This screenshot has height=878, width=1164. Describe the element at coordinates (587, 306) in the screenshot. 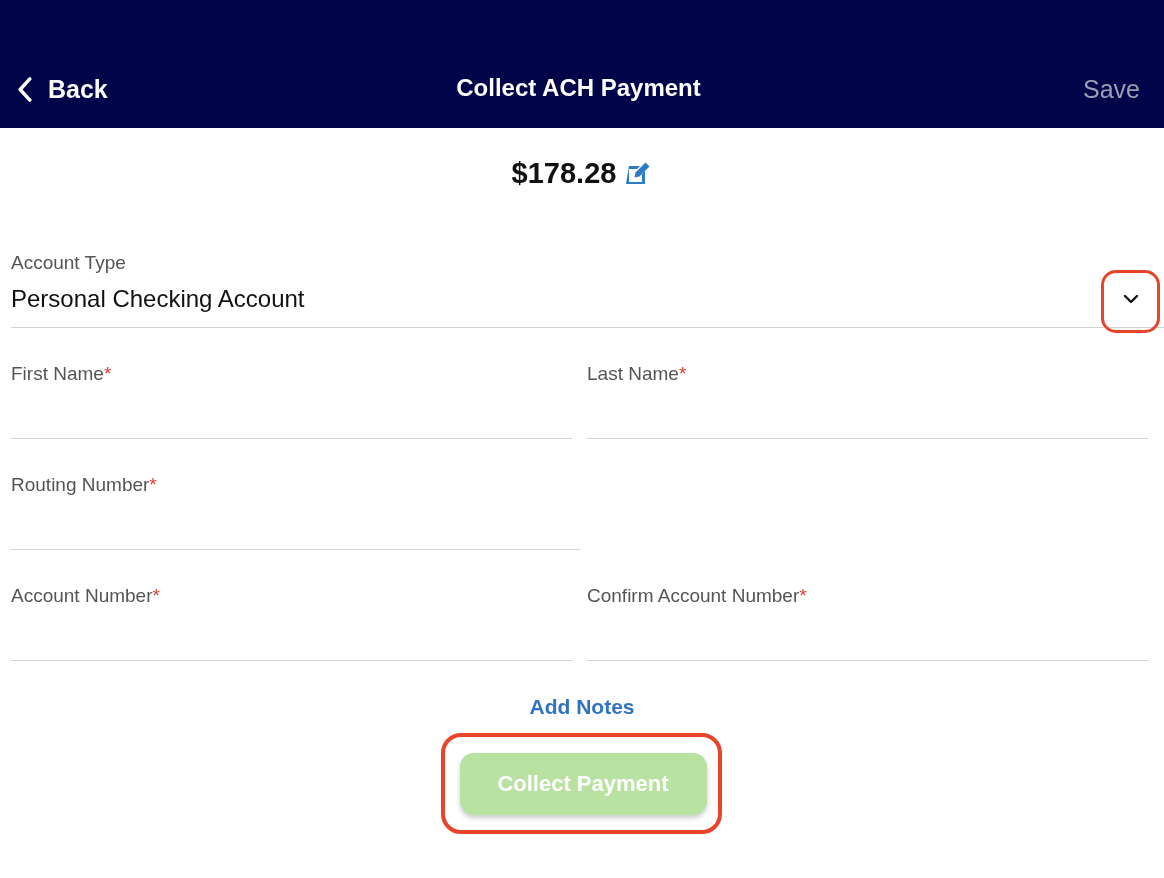

I see `account-type-dropdown: Personal Checking Account` at that location.